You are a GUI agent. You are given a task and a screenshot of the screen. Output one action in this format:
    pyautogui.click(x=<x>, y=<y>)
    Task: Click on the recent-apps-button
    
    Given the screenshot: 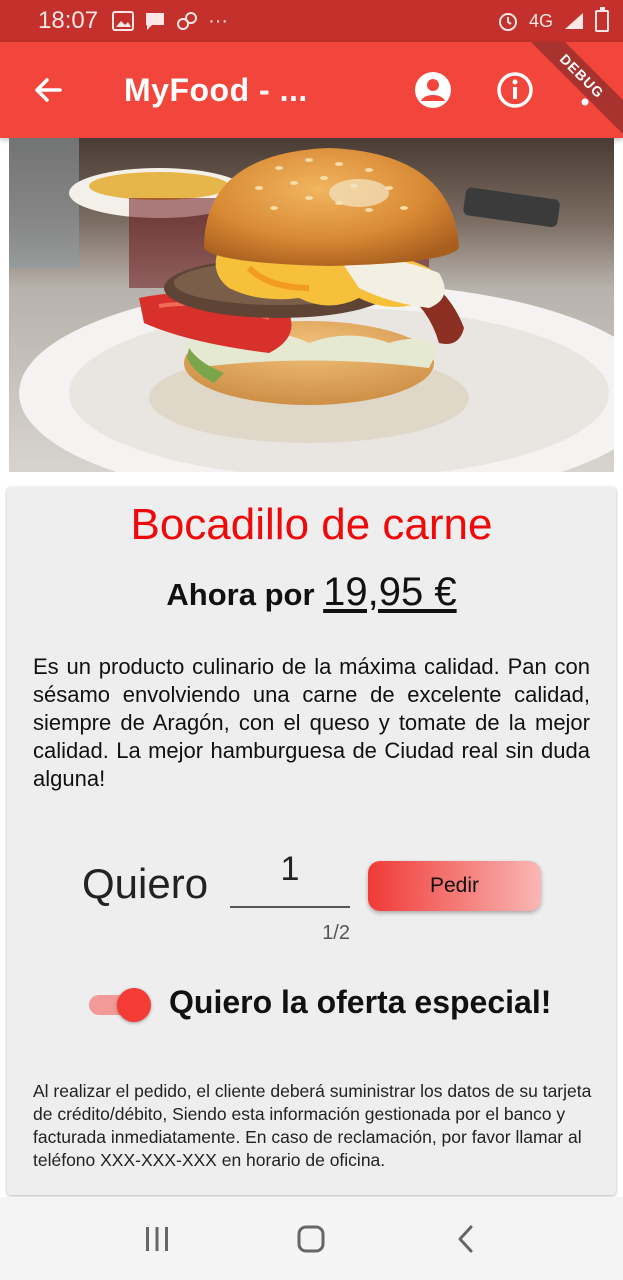 What is the action you would take?
    pyautogui.click(x=157, y=1239)
    